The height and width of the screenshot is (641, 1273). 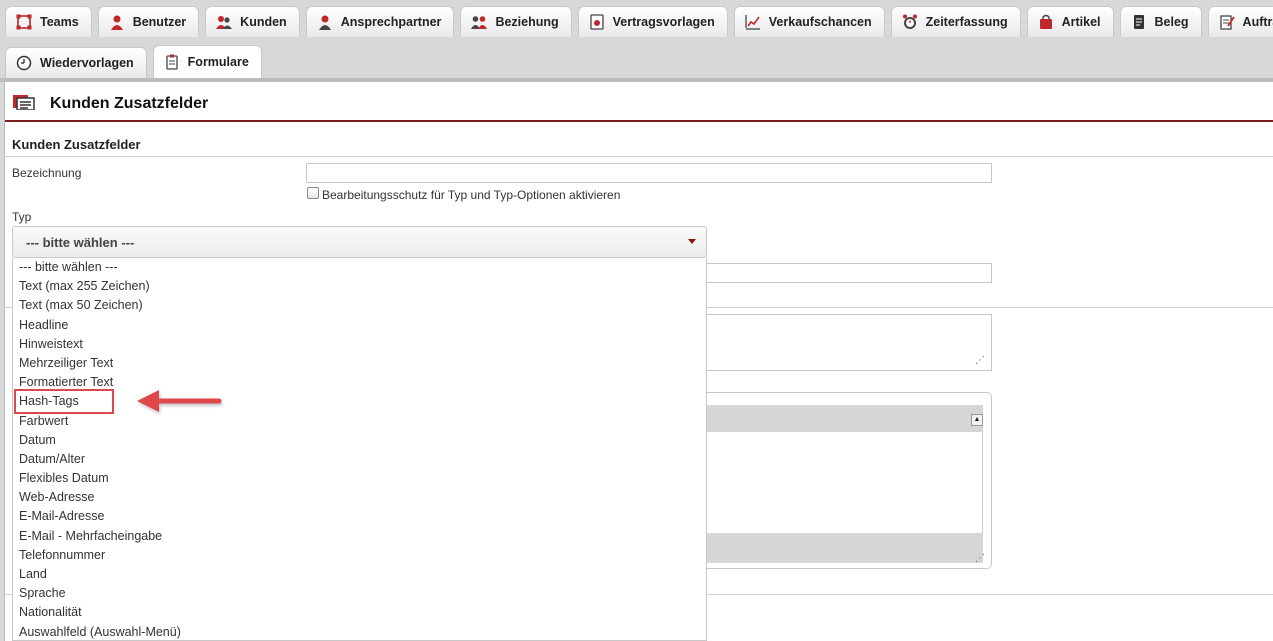 I want to click on typ-option: Hinweistext, so click(x=359, y=344).